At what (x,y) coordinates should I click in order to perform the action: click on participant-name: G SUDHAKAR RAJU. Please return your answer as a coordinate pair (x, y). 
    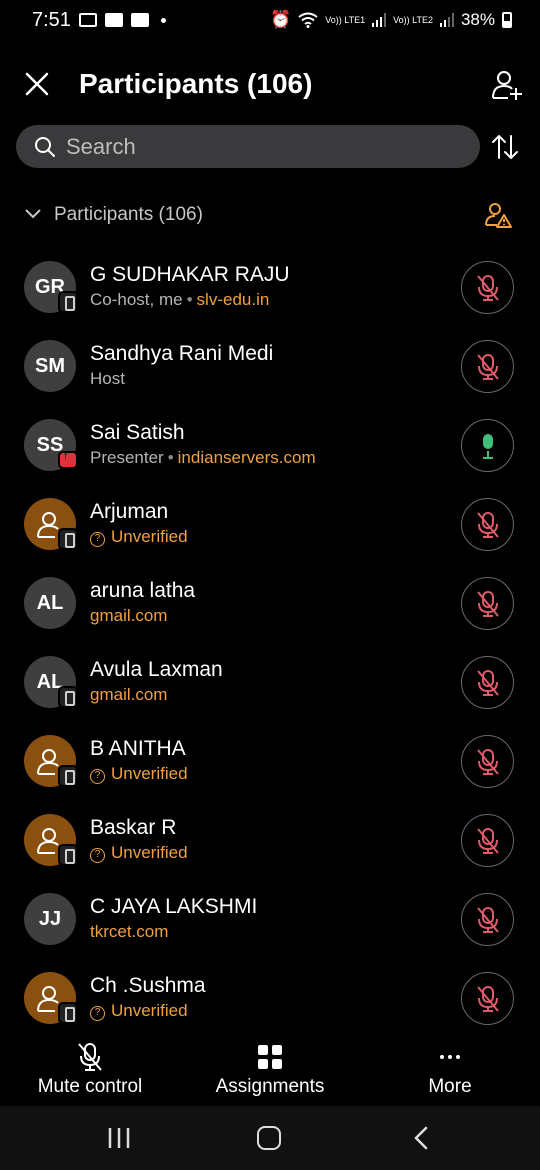
    Looking at the image, I should click on (190, 274).